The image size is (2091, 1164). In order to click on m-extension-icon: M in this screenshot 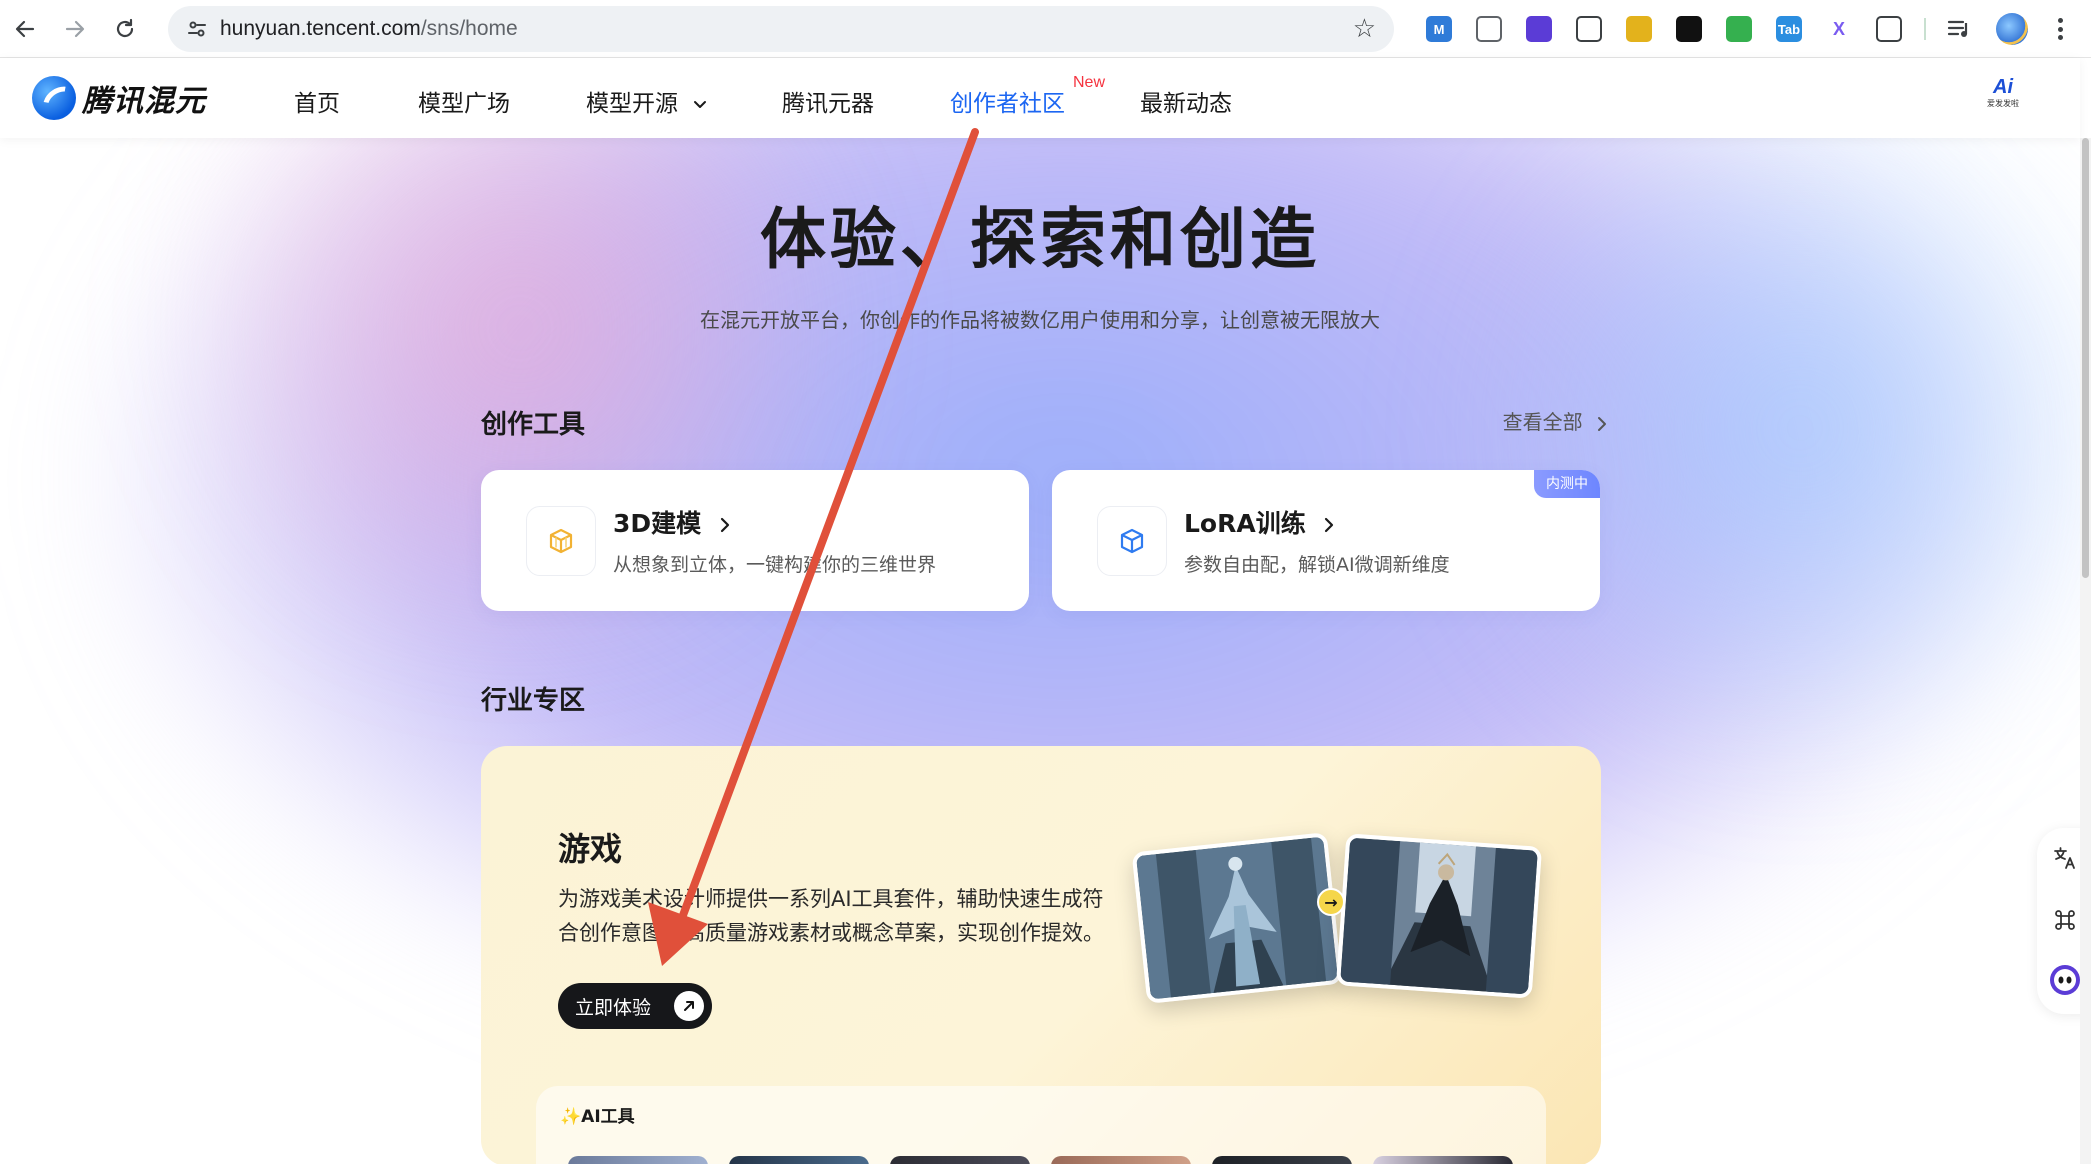, I will do `click(1439, 29)`.